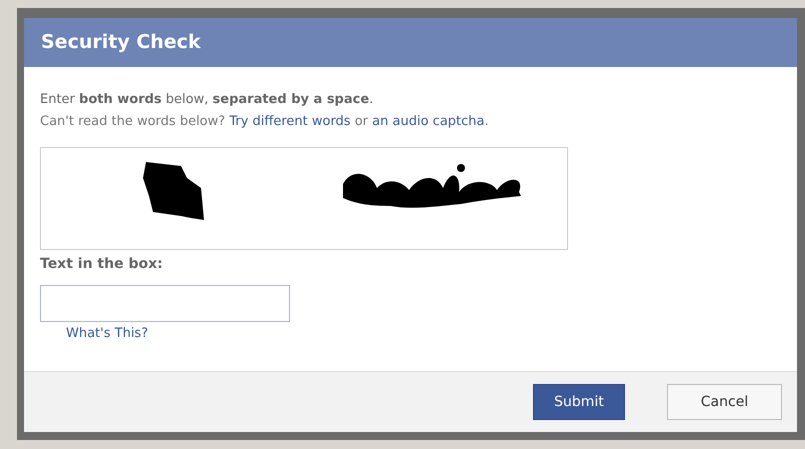 The height and width of the screenshot is (449, 805). Describe the element at coordinates (121, 43) in the screenshot. I see `dialog-title: Security Check` at that location.